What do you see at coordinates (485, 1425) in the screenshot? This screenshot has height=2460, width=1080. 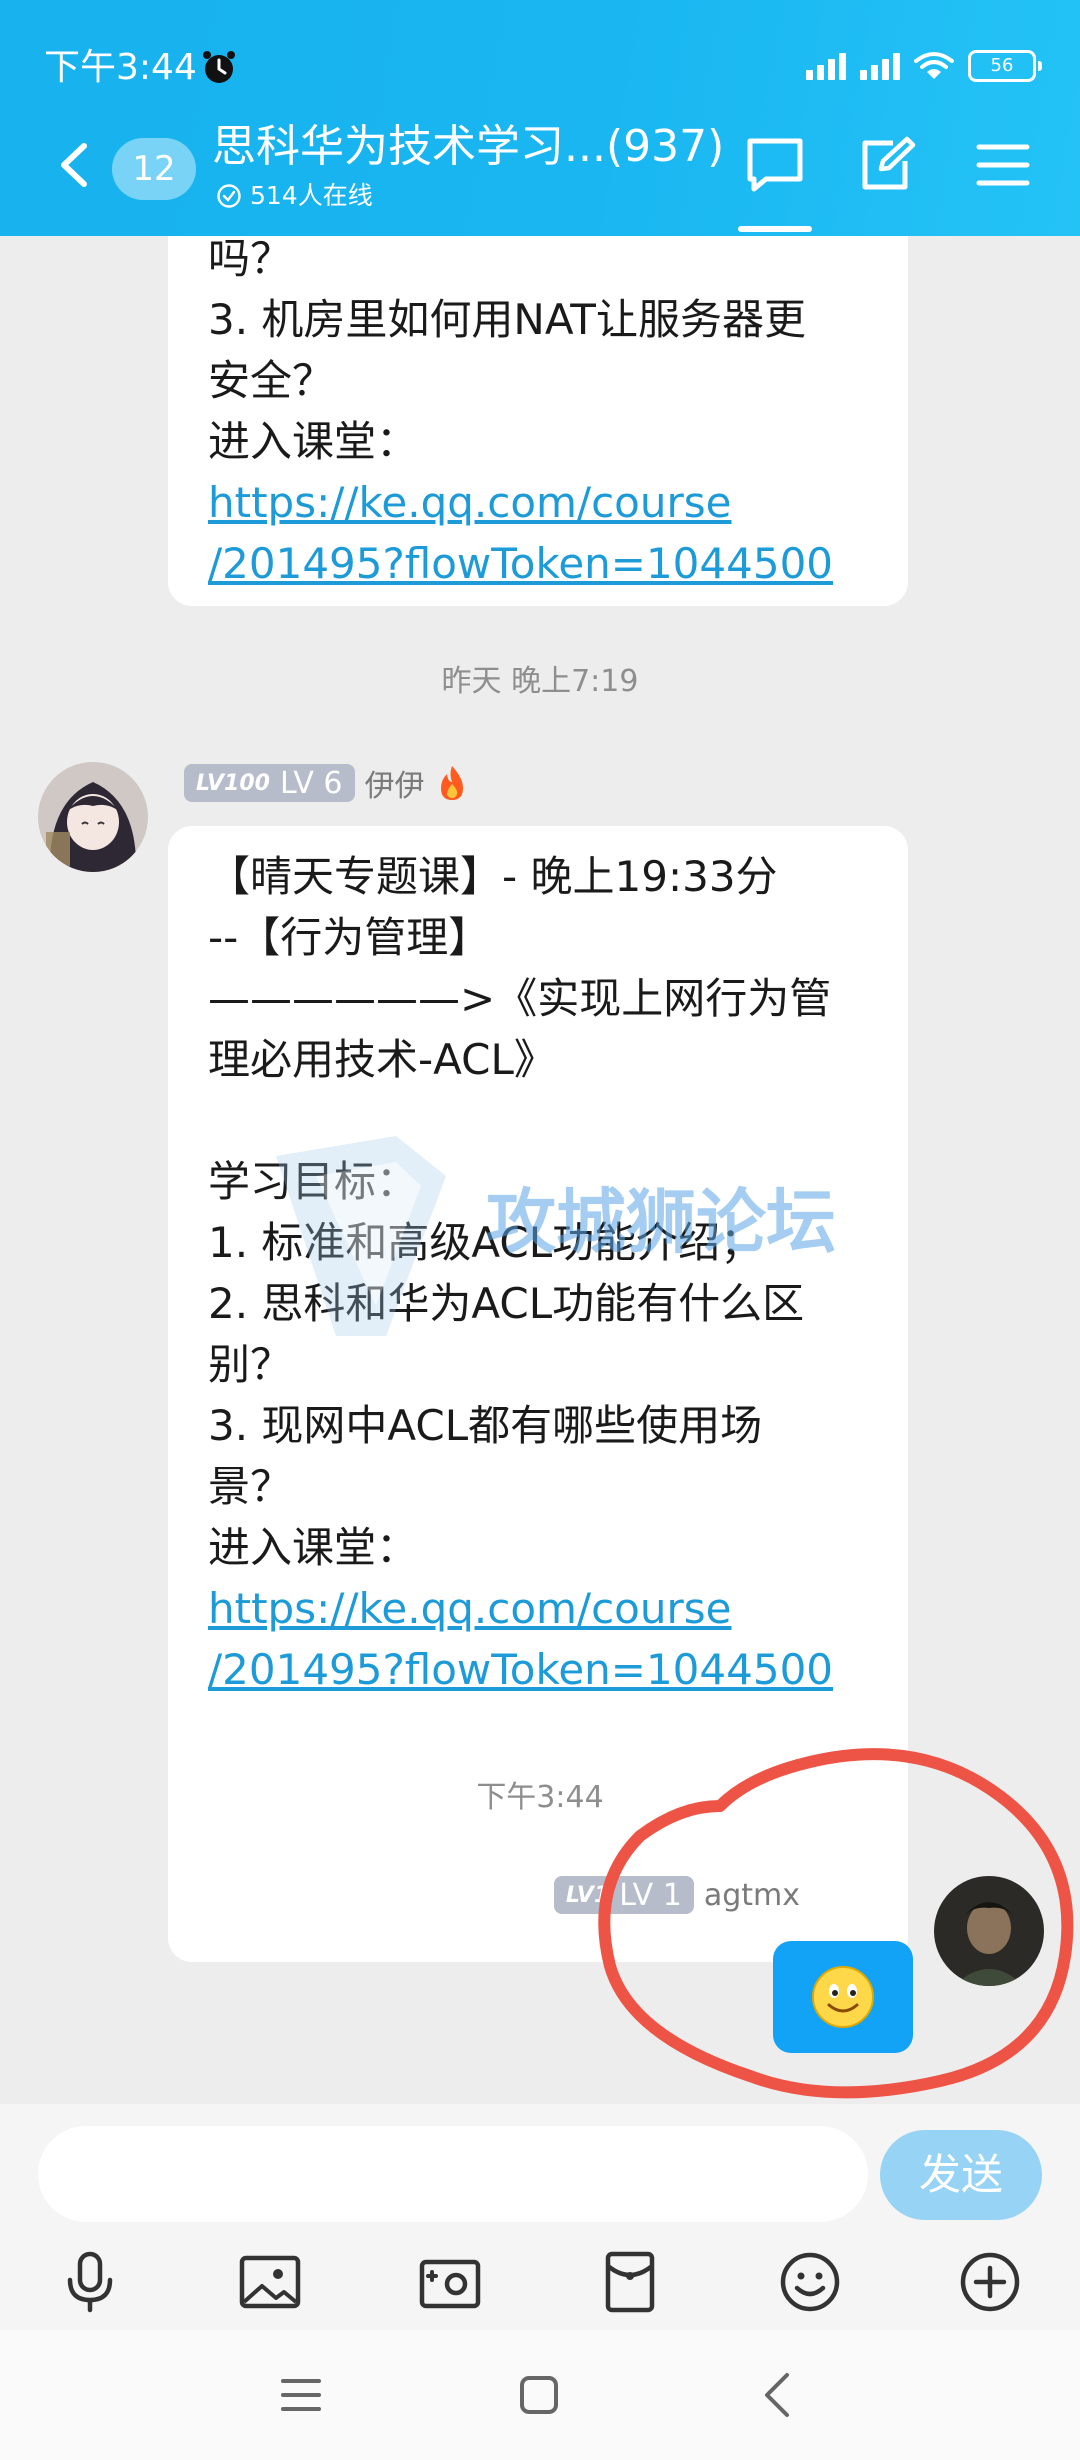 I see `message-line: 3. 现网中ACL都有哪些使用场` at bounding box center [485, 1425].